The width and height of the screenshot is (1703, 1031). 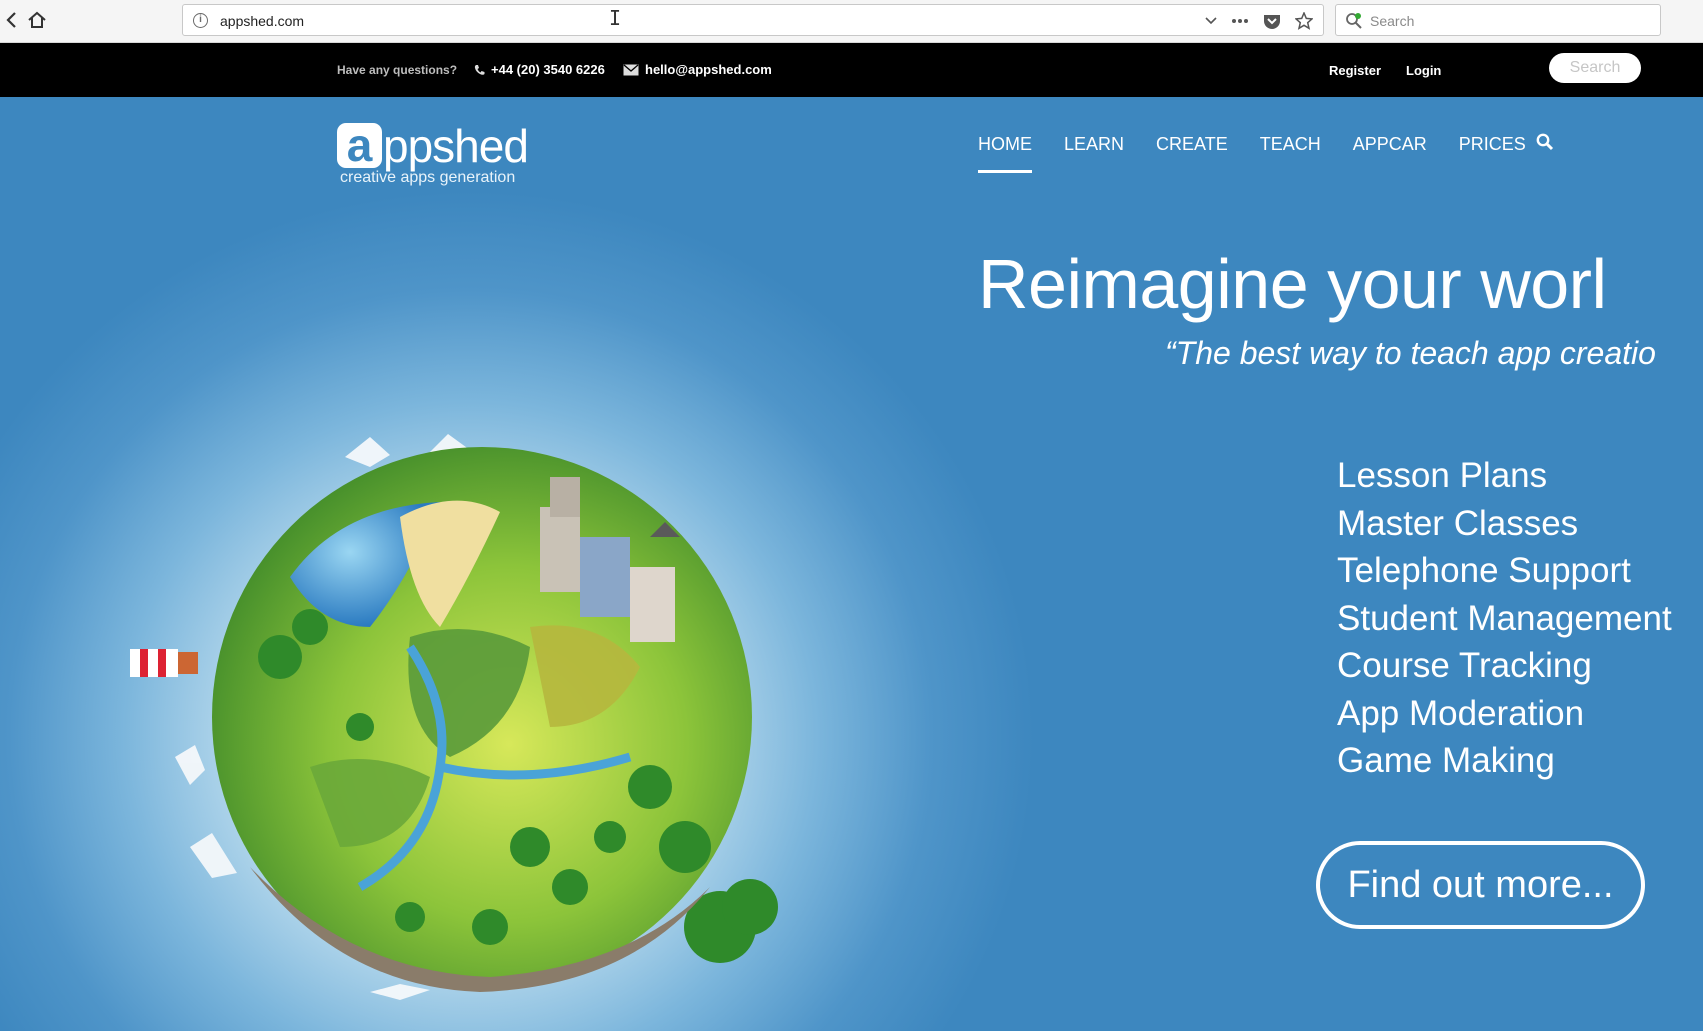 What do you see at coordinates (1290, 152) in the screenshot?
I see `nav-teach: TEACH` at bounding box center [1290, 152].